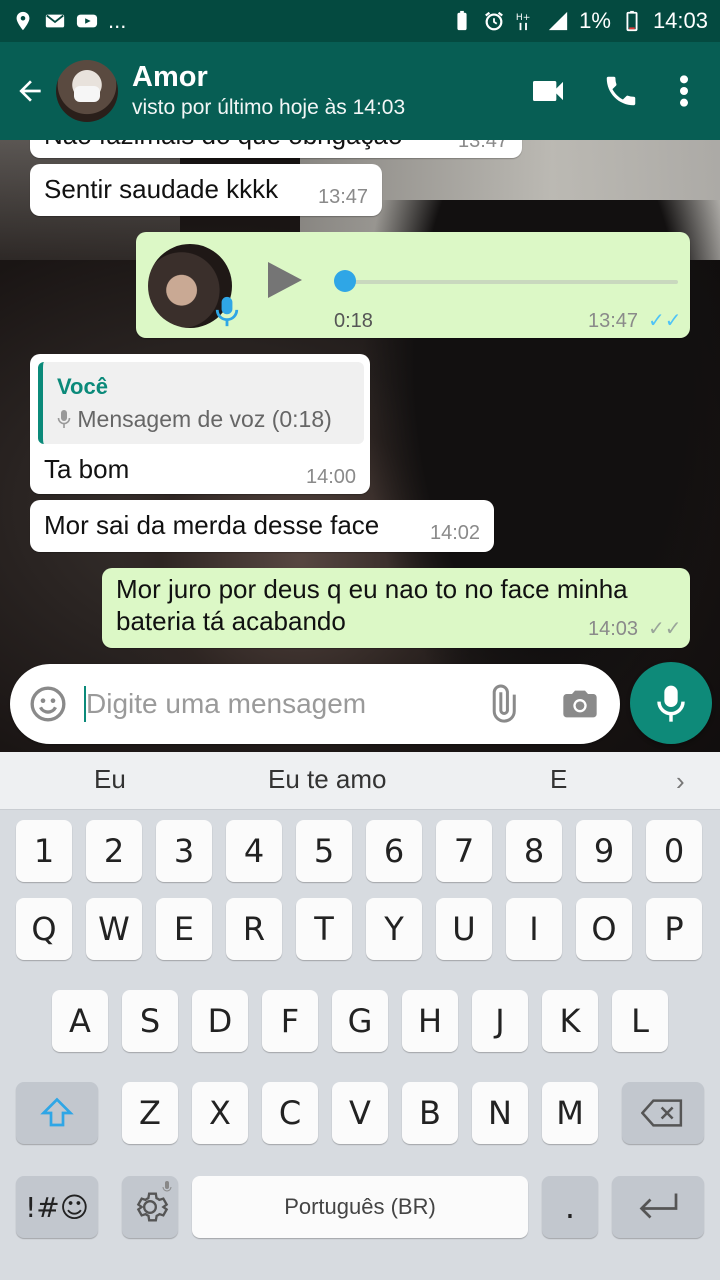 The image size is (720, 1280). I want to click on key-n: N, so click(500, 1113).